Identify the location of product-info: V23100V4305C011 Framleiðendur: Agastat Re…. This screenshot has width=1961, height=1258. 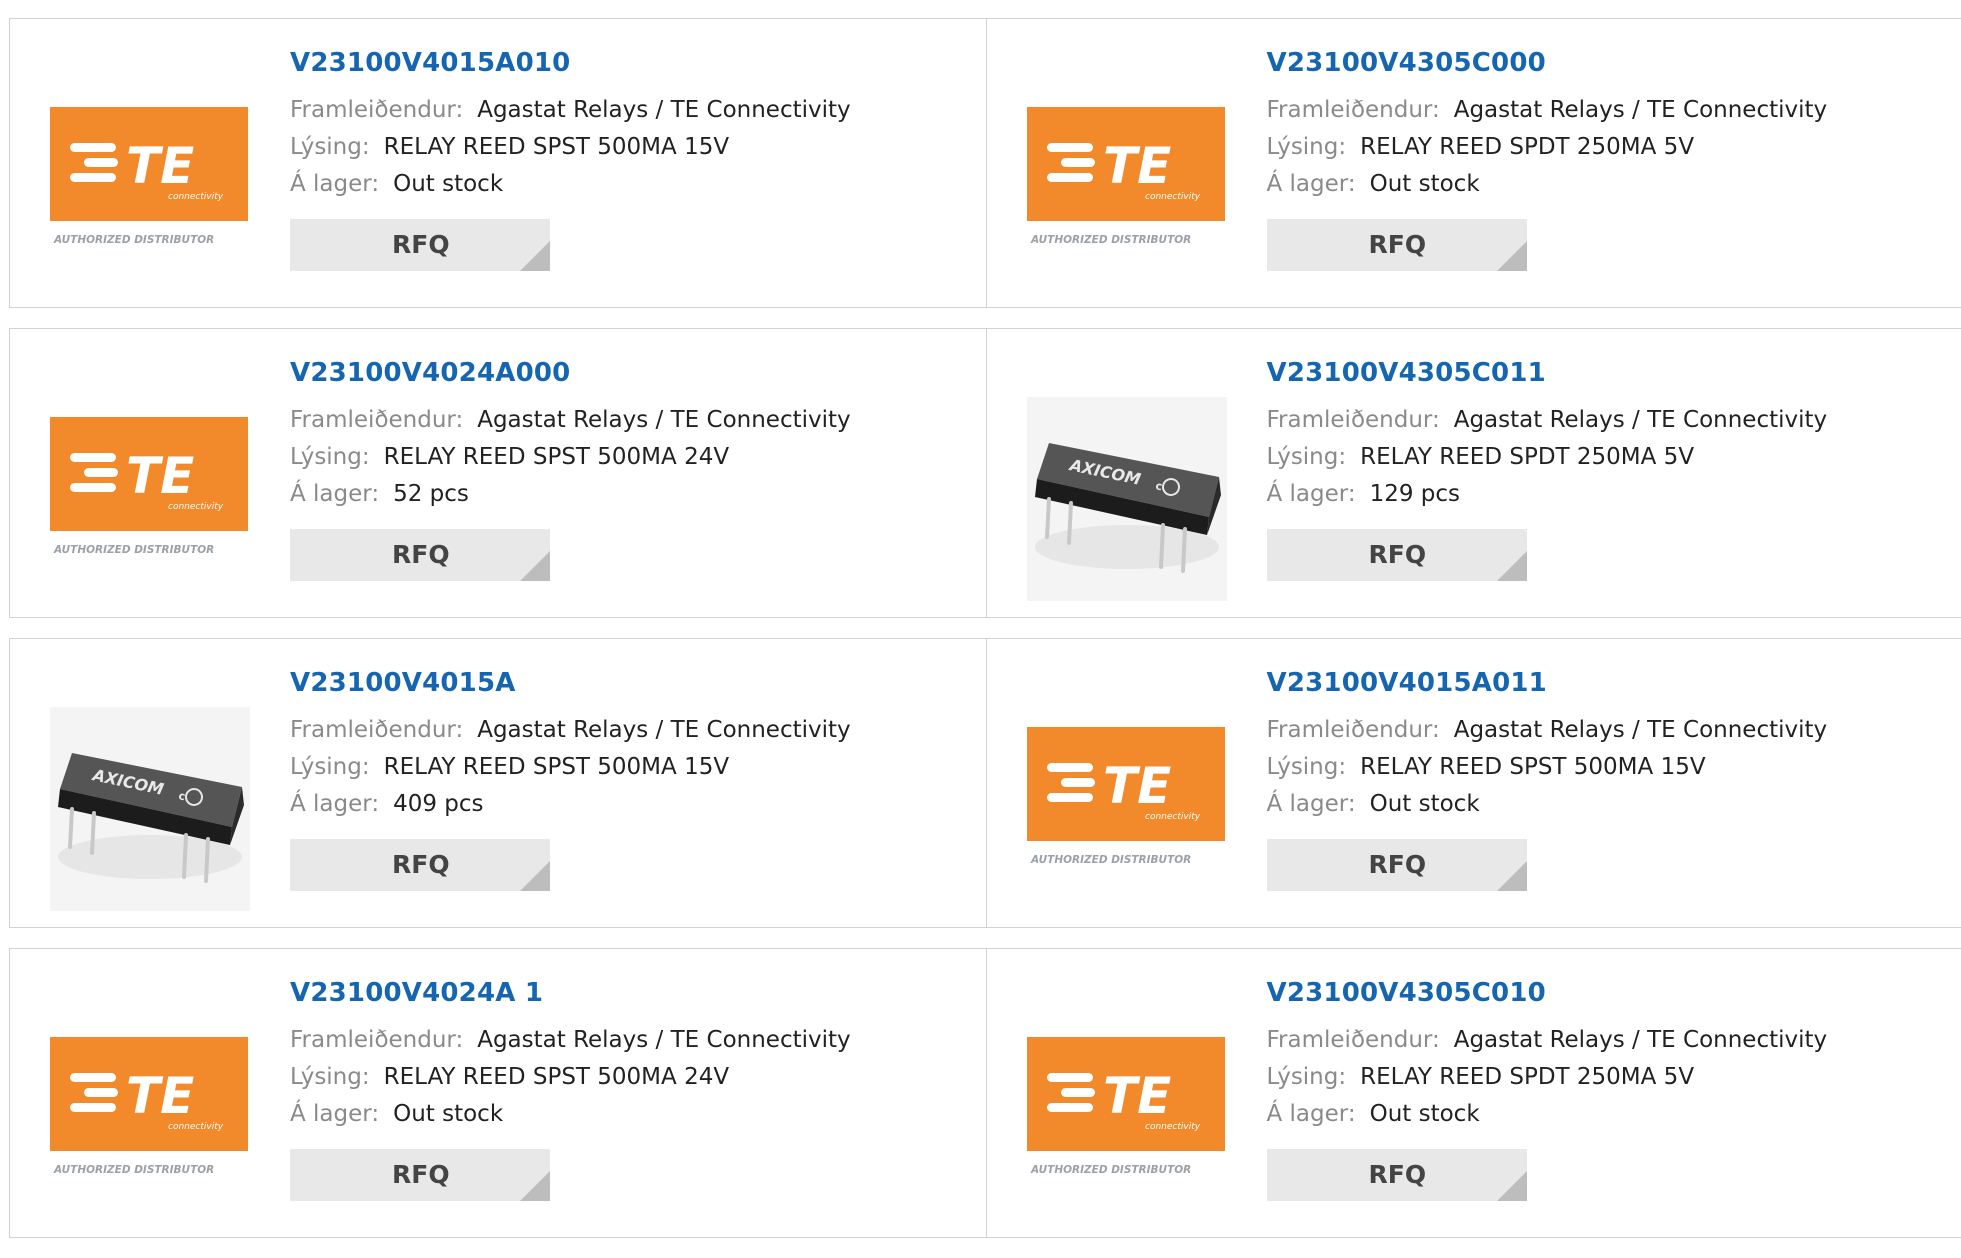
(1547, 434).